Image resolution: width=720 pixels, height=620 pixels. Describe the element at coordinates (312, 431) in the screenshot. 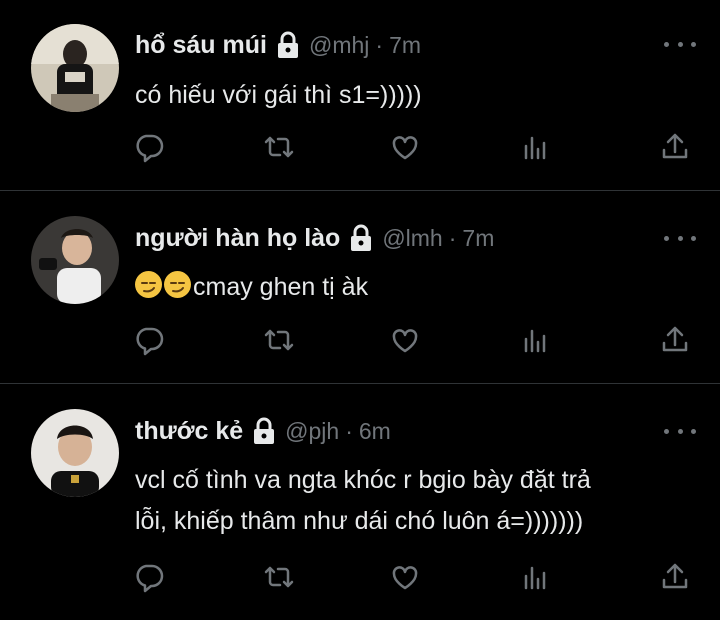

I see `user-handle: @pjh` at that location.